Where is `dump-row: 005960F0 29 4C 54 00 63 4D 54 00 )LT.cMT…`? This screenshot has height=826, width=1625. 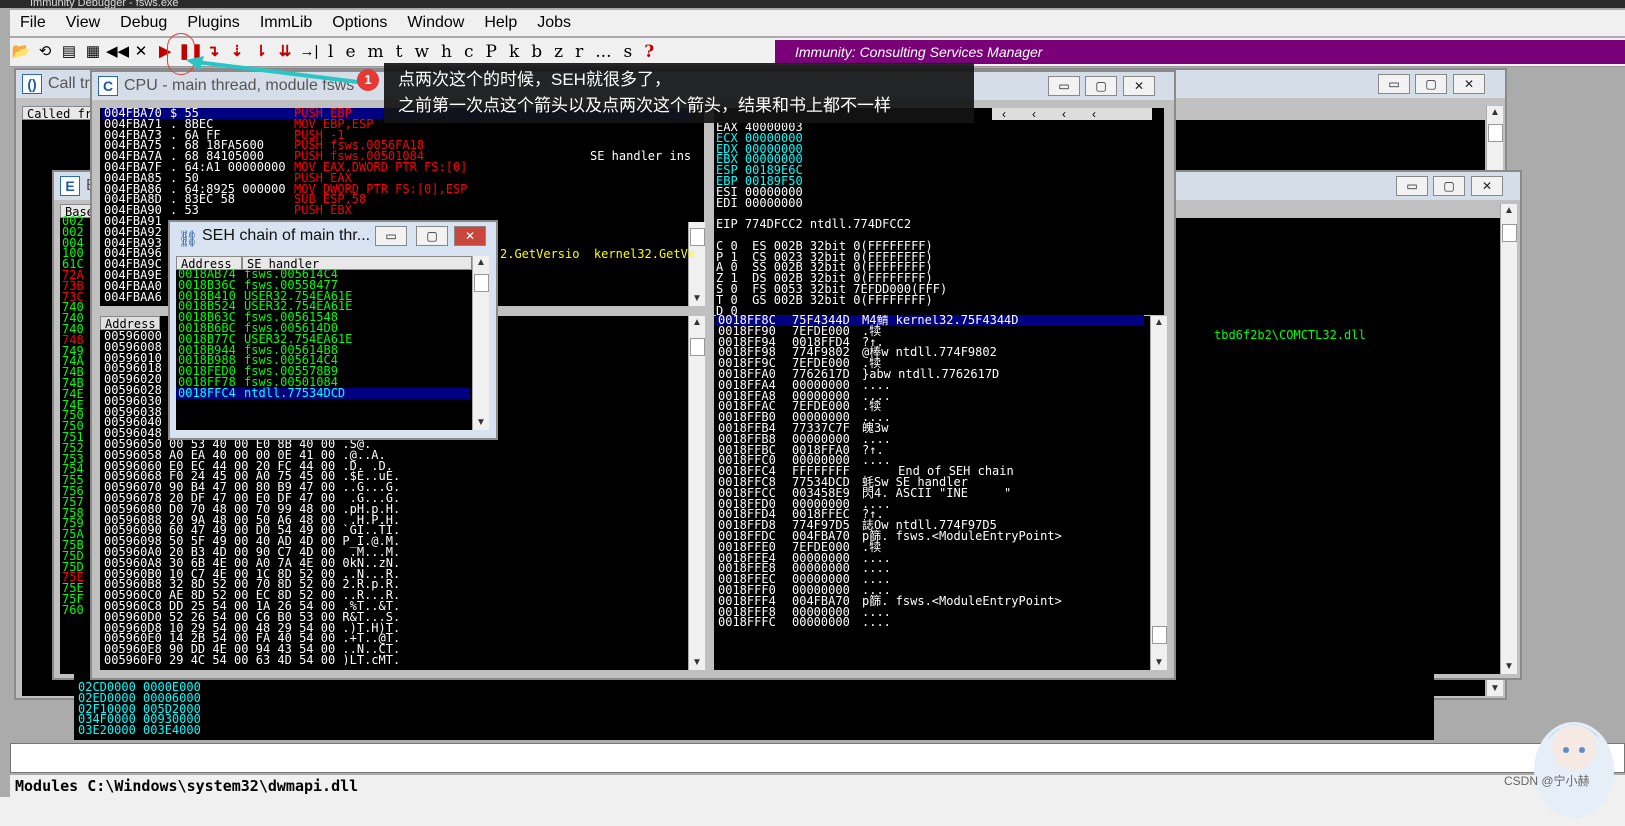 dump-row: 005960F0 29 4C 54 00 63 4D 54 00 )LT.cMT… is located at coordinates (252, 659).